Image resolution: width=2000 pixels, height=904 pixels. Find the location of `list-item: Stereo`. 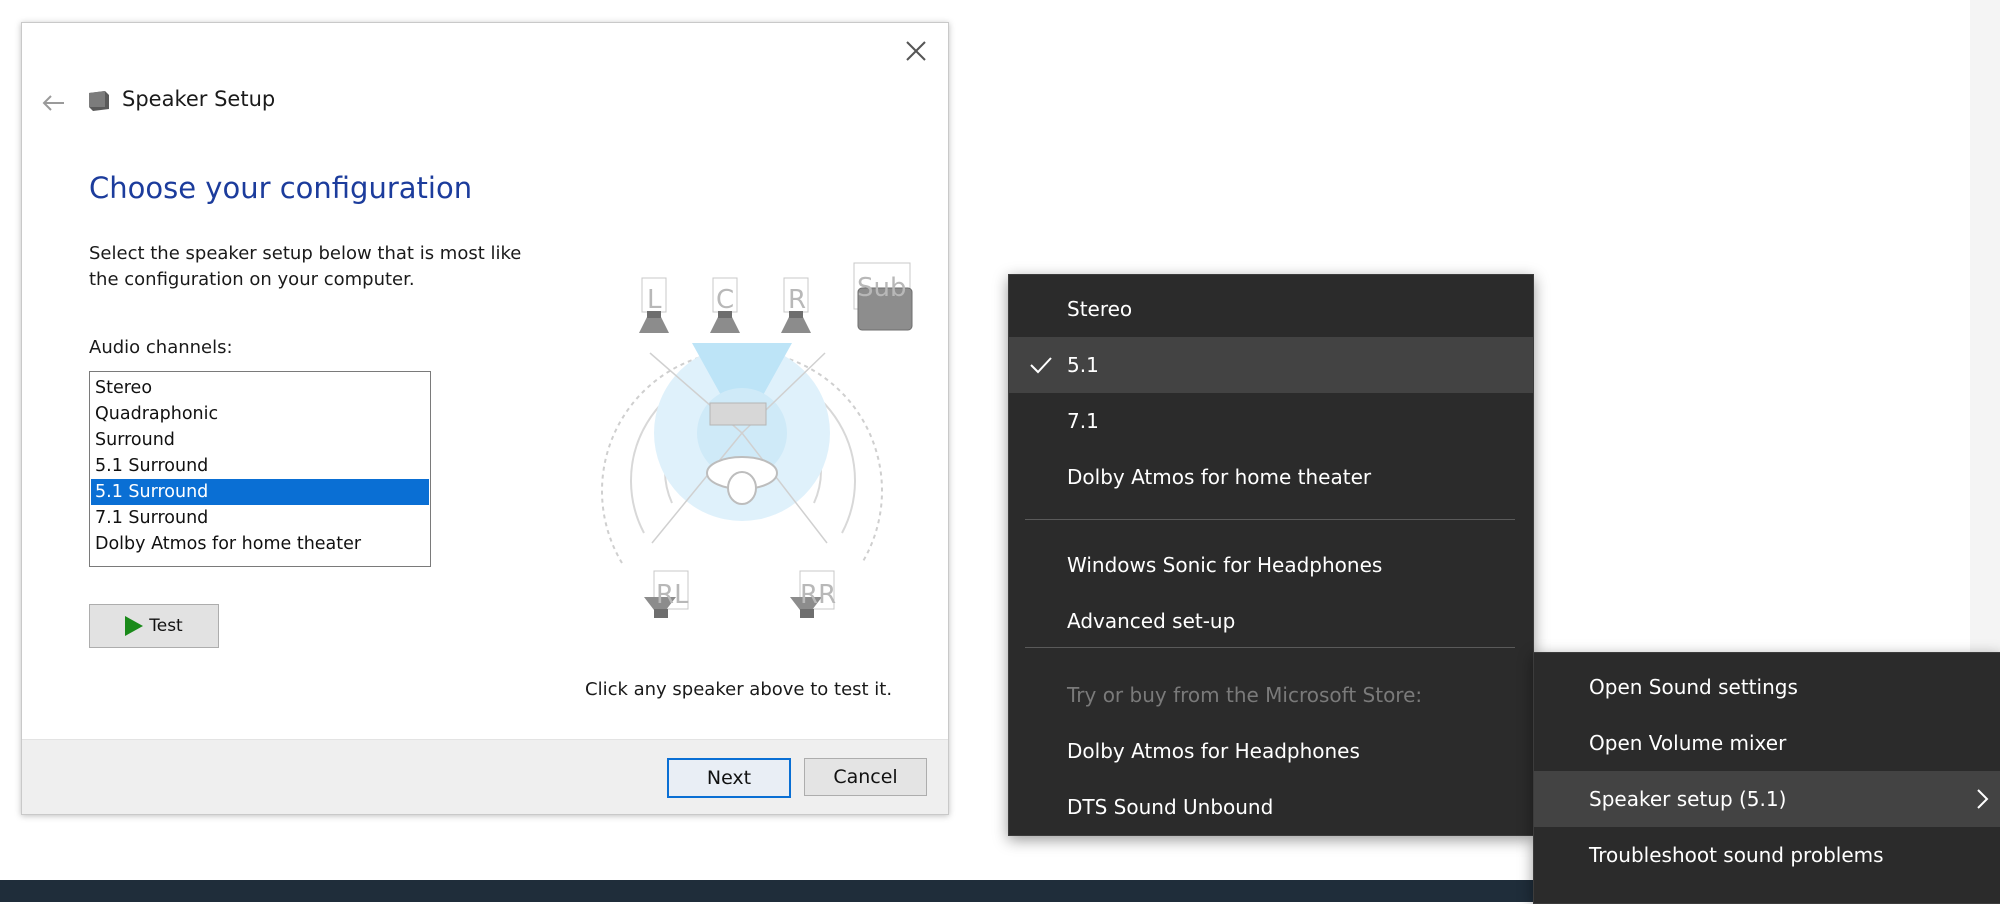

list-item: Stereo is located at coordinates (260, 388).